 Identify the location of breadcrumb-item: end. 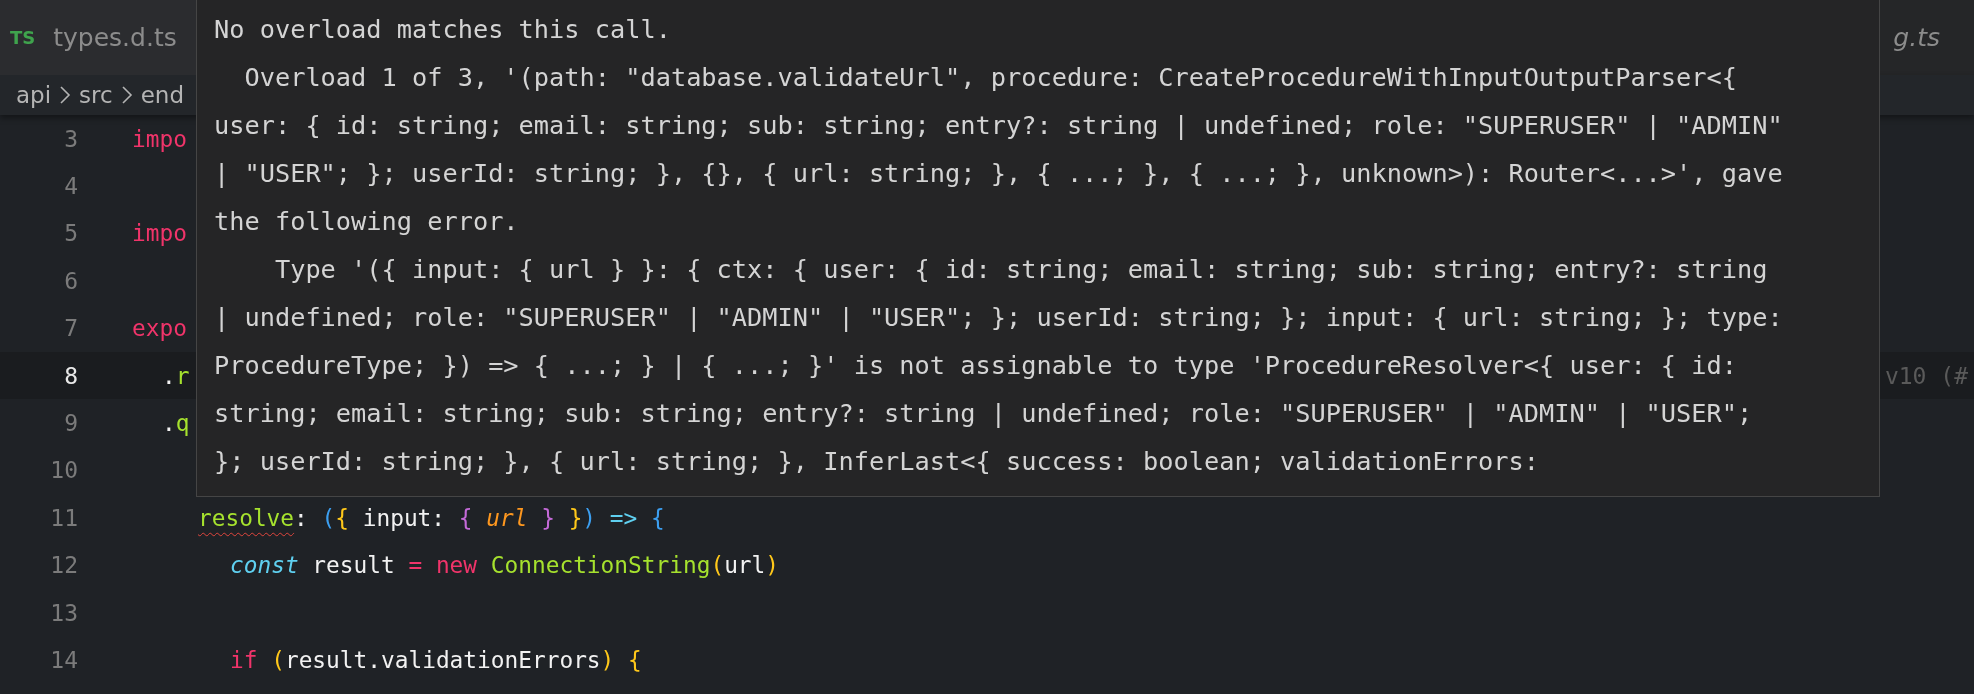
(162, 95).